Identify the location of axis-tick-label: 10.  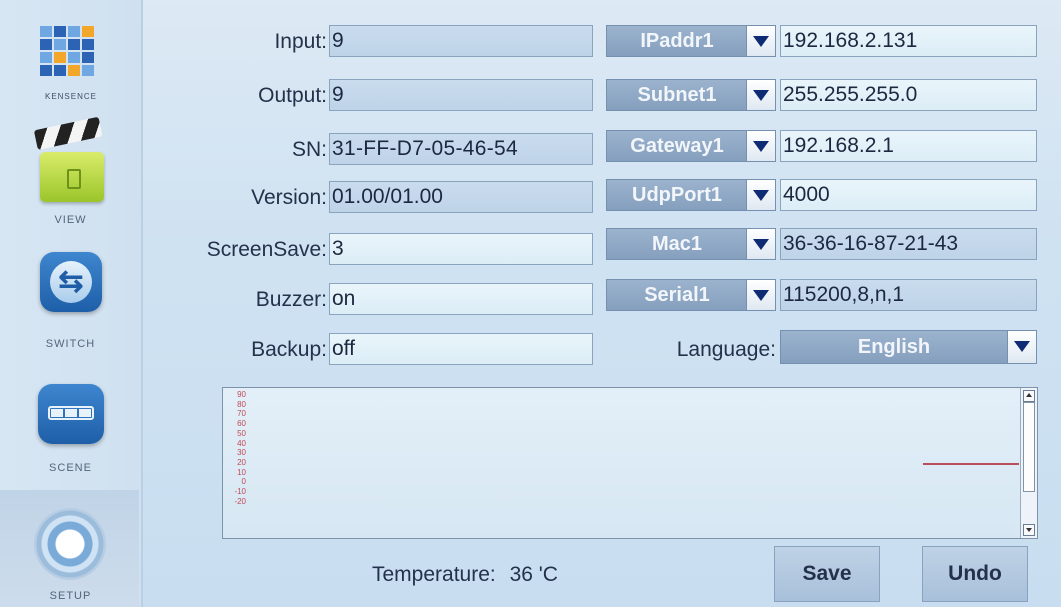
(241, 472).